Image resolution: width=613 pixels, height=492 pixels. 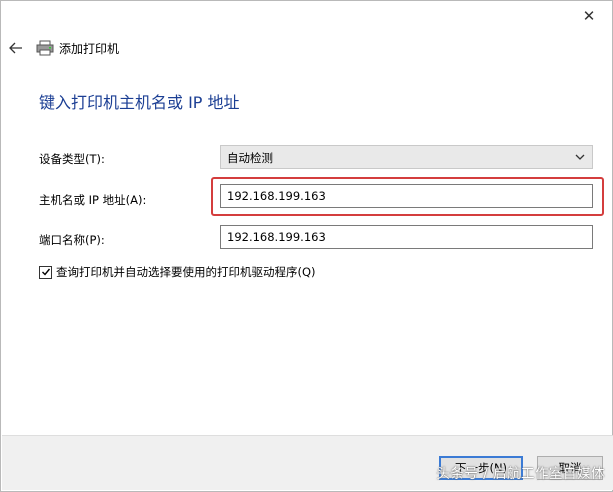 What do you see at coordinates (93, 200) in the screenshot?
I see `hostname-label: 主机名或 IP 地址(A):` at bounding box center [93, 200].